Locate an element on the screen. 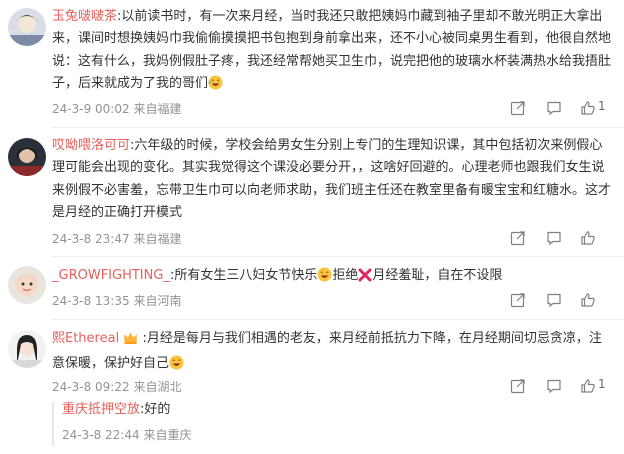  comment-meta: 24-3-8 09:22 来自湖北 is located at coordinates (116, 386).